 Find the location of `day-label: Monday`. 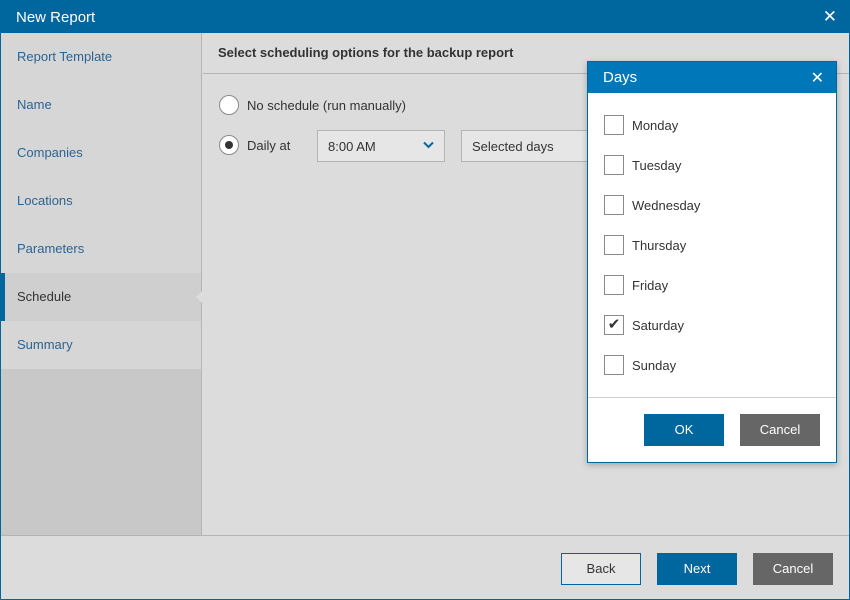

day-label: Monday is located at coordinates (655, 125).